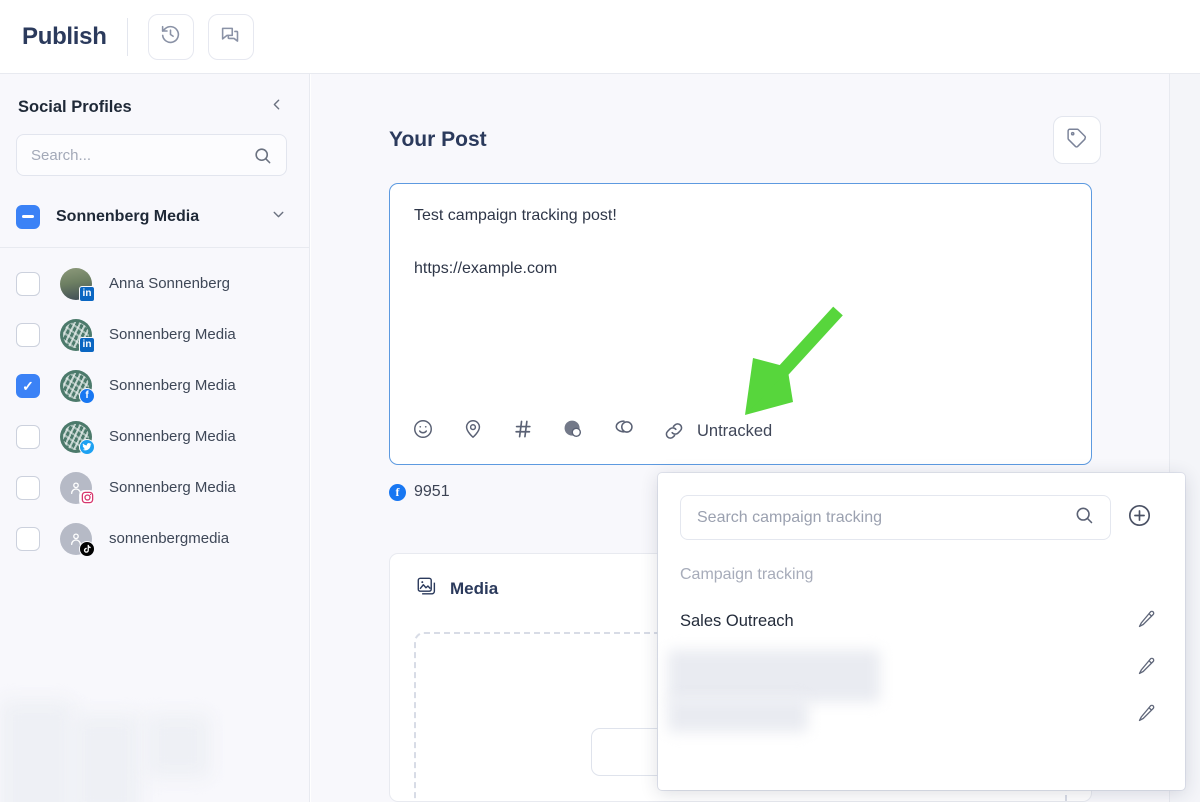 This screenshot has height=802, width=1200. I want to click on post-toolbar: Untracked, so click(740, 431).